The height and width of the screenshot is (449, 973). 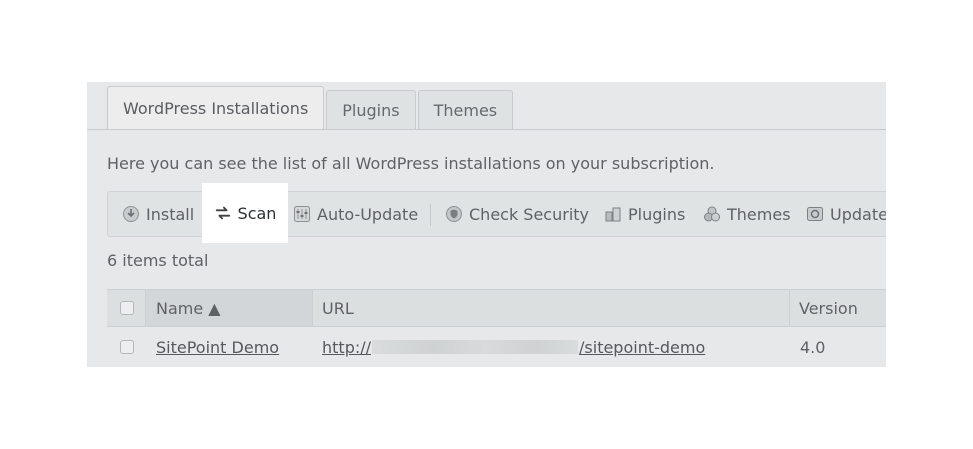 I want to click on column-header-name: Name ▲, so click(x=229, y=308).